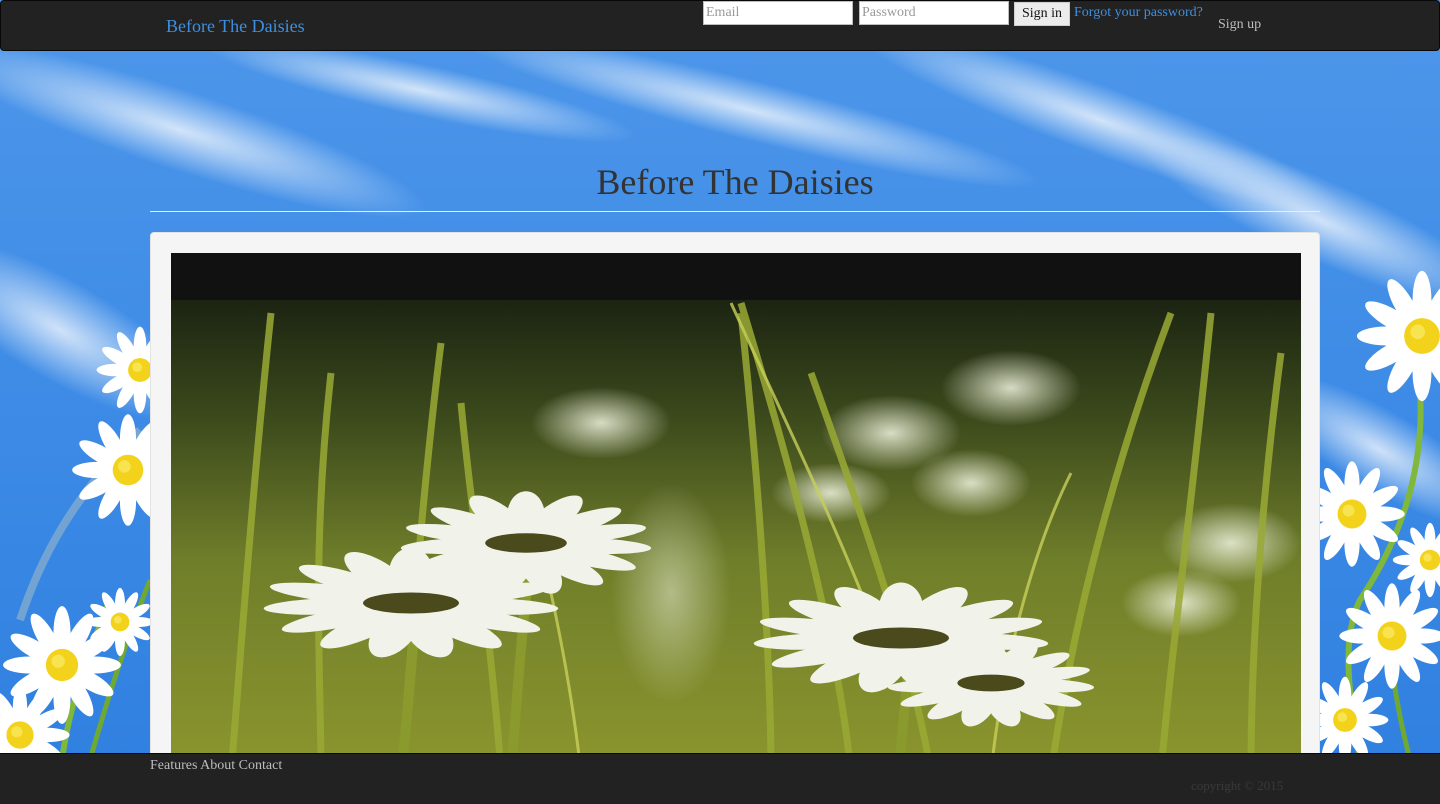 The width and height of the screenshot is (1440, 804). What do you see at coordinates (1237, 785) in the screenshot?
I see `copyright-text: copyright © 2015` at bounding box center [1237, 785].